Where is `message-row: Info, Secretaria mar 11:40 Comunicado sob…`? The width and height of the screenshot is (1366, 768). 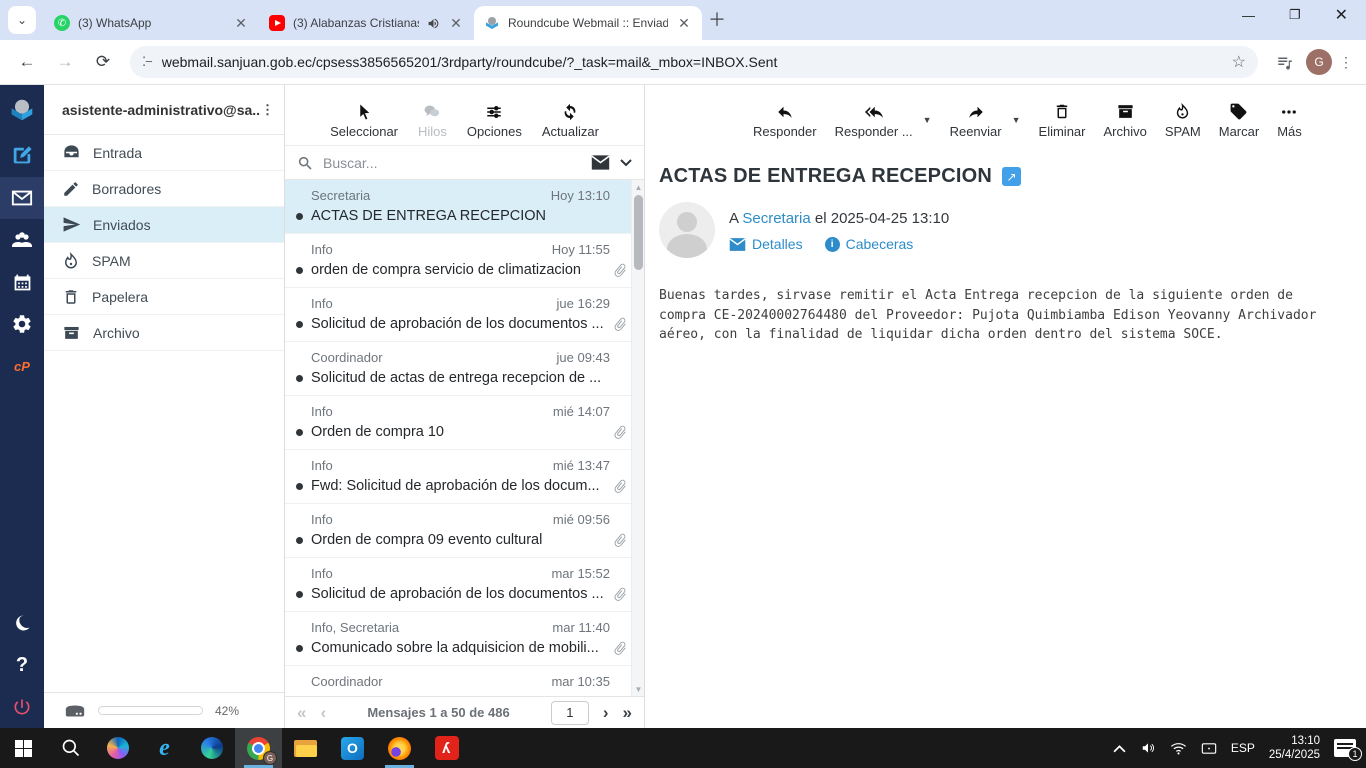 message-row: Info, Secretaria mar 11:40 Comunicado sob… is located at coordinates (464, 639).